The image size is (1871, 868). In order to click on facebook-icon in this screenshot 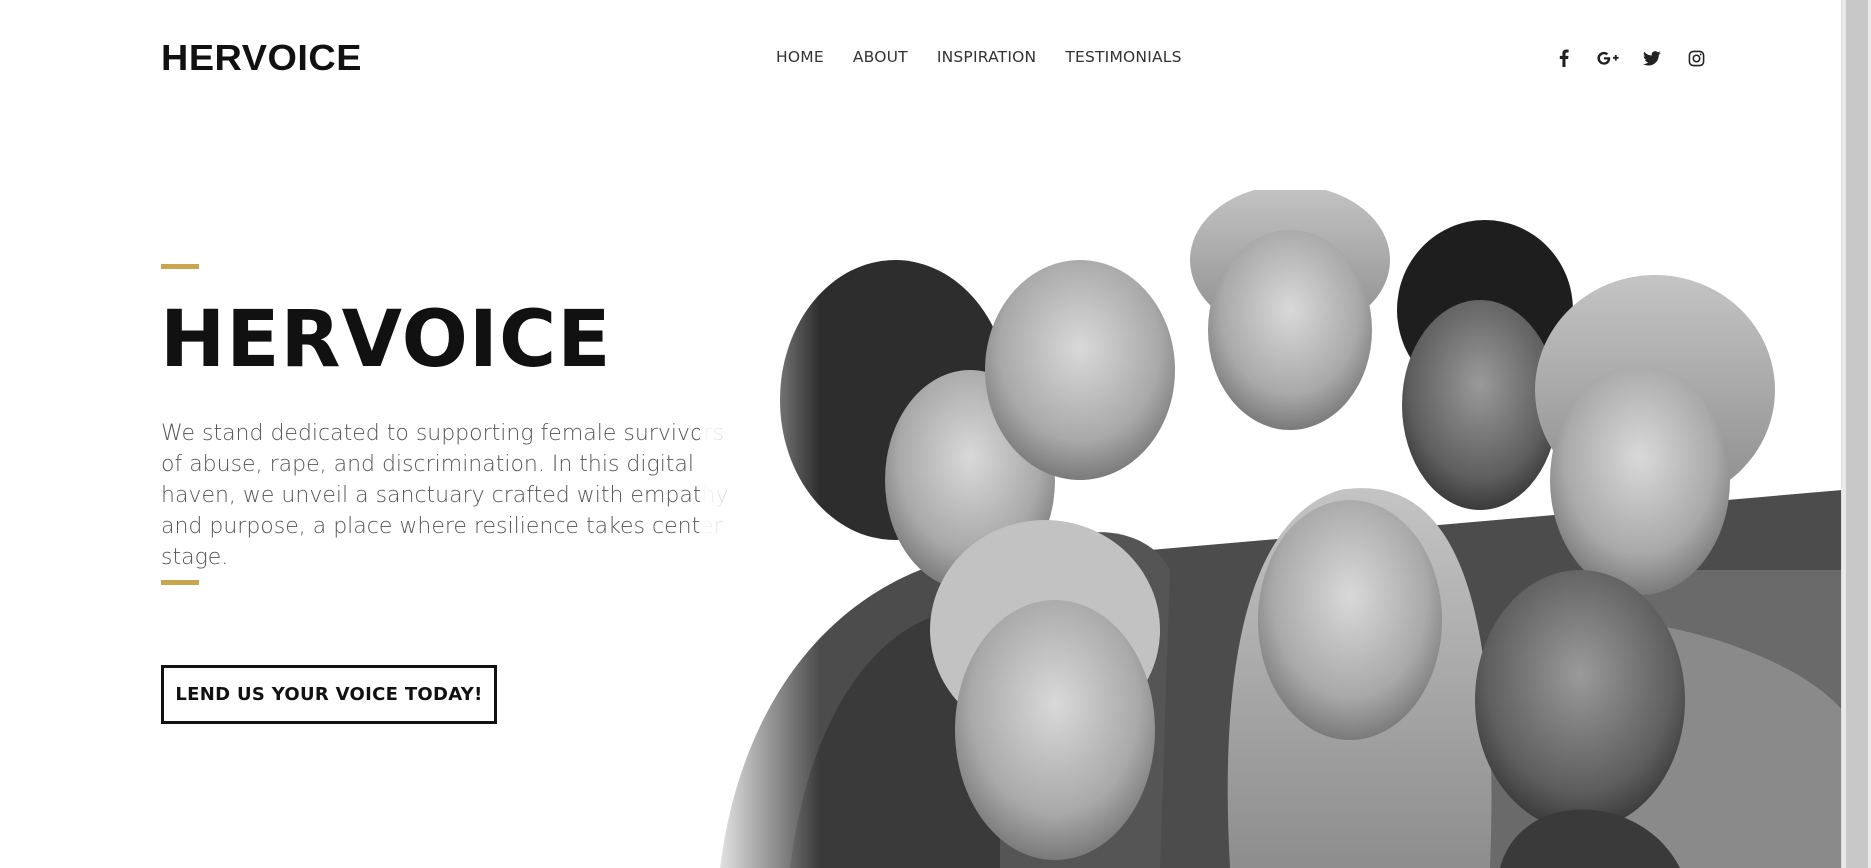, I will do `click(1564, 58)`.